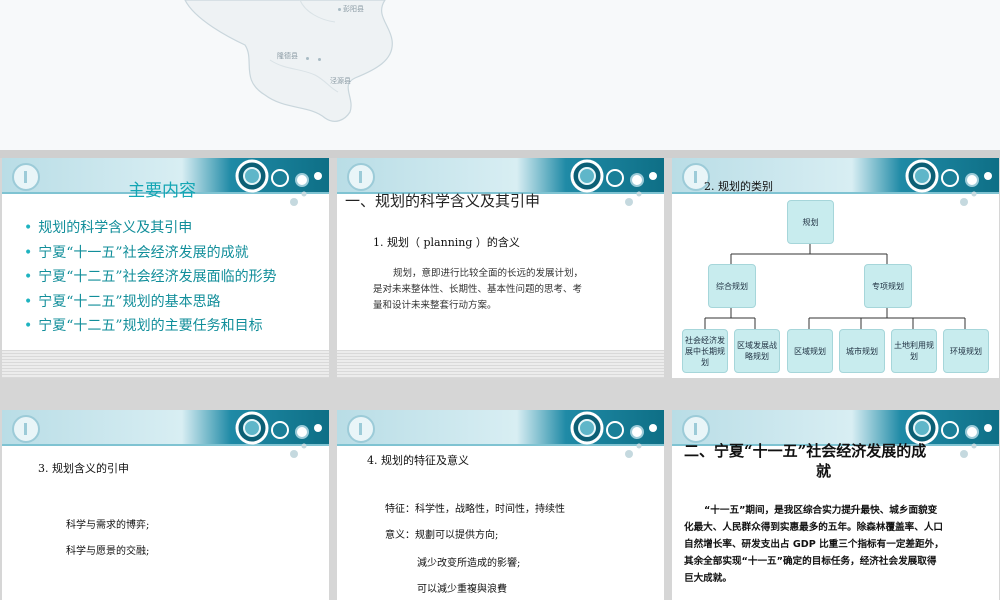  What do you see at coordinates (418, 460) in the screenshot?
I see `slide-title: 4. 规划的特征及意义` at bounding box center [418, 460].